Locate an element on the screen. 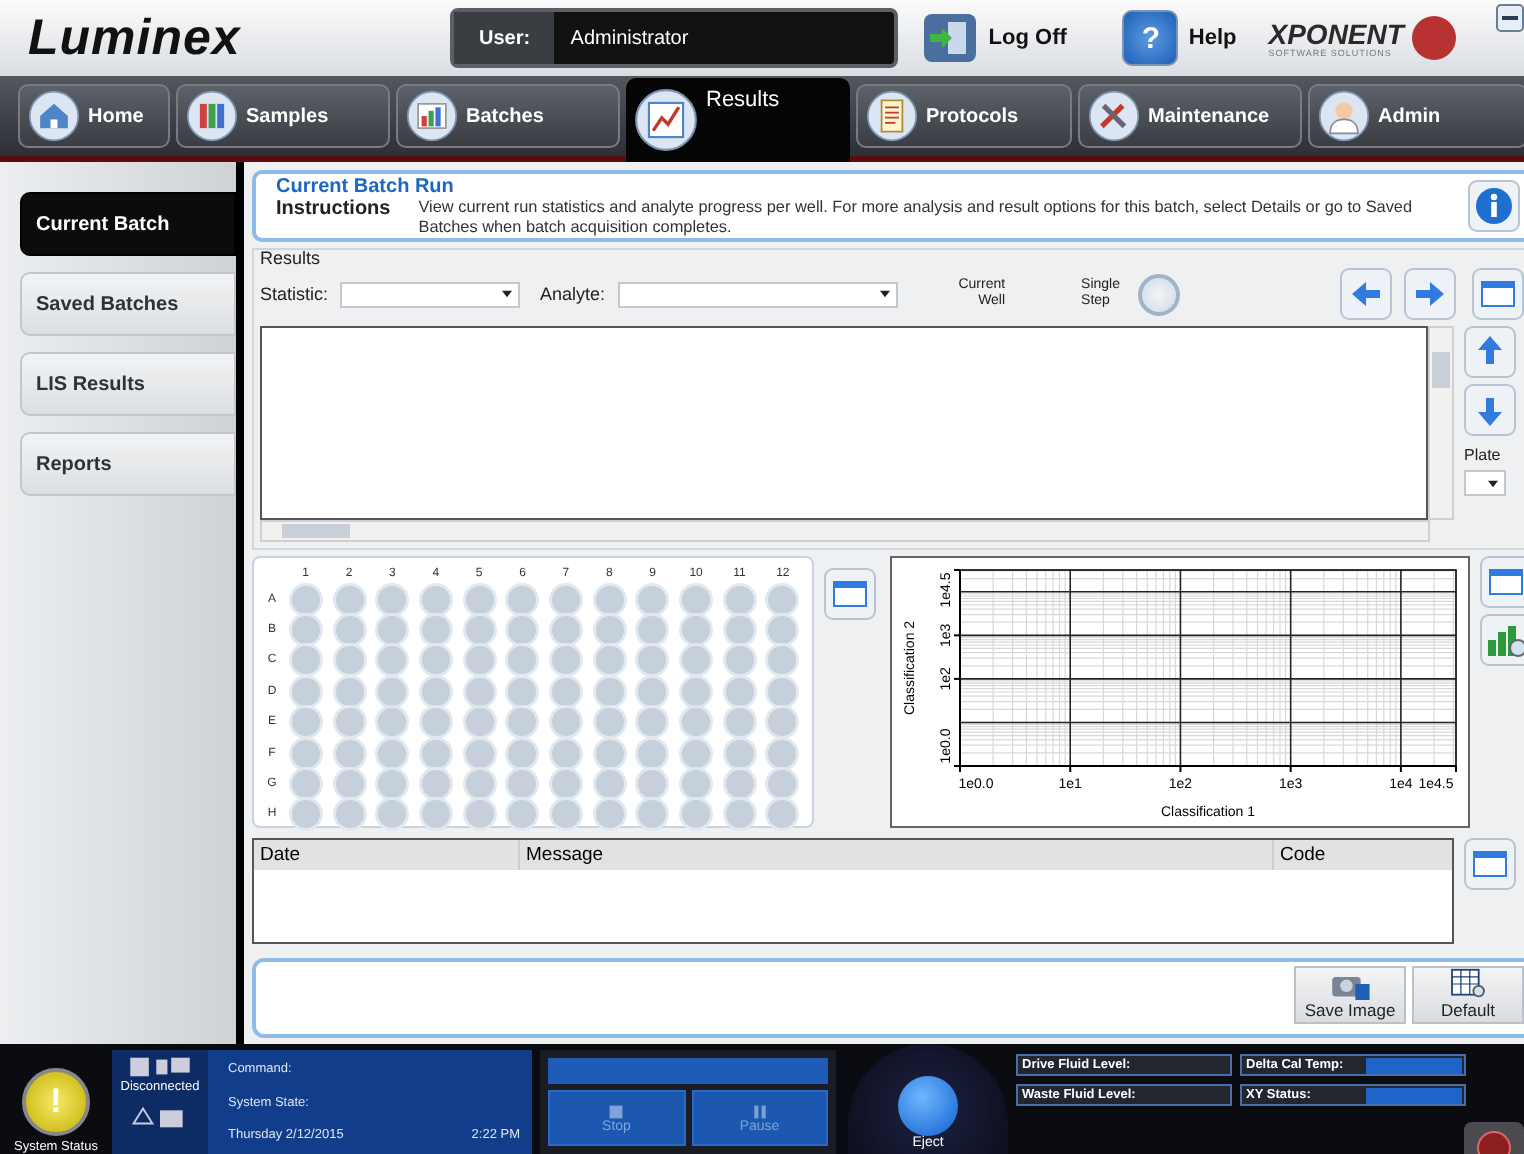  save-image-button: Save Image is located at coordinates (1350, 995).